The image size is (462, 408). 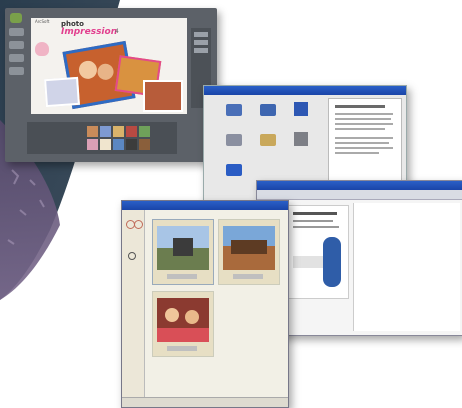 What do you see at coordinates (332, 262) in the screenshot?
I see `scanner-device` at bounding box center [332, 262].